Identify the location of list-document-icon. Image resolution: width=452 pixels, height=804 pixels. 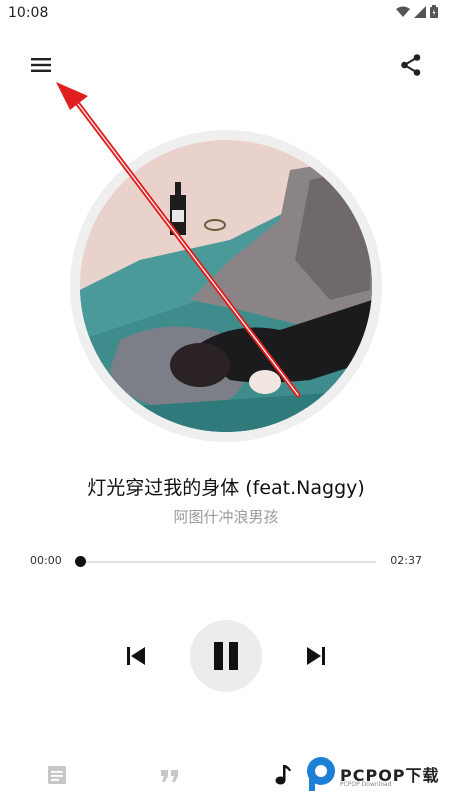
(57, 775).